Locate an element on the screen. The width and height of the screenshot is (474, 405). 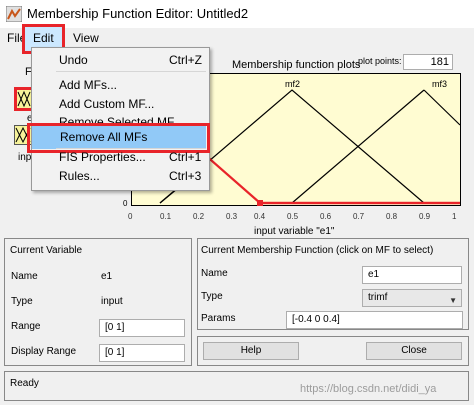
chevron-down-icon: ▼ is located at coordinates (453, 300).